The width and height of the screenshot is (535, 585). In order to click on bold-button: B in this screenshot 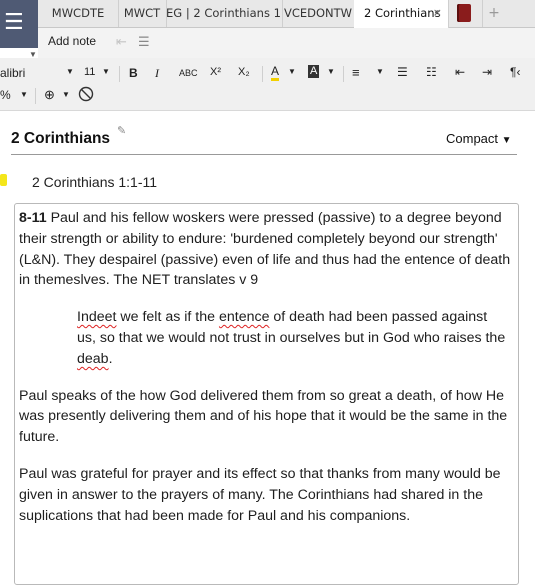, I will do `click(133, 73)`.